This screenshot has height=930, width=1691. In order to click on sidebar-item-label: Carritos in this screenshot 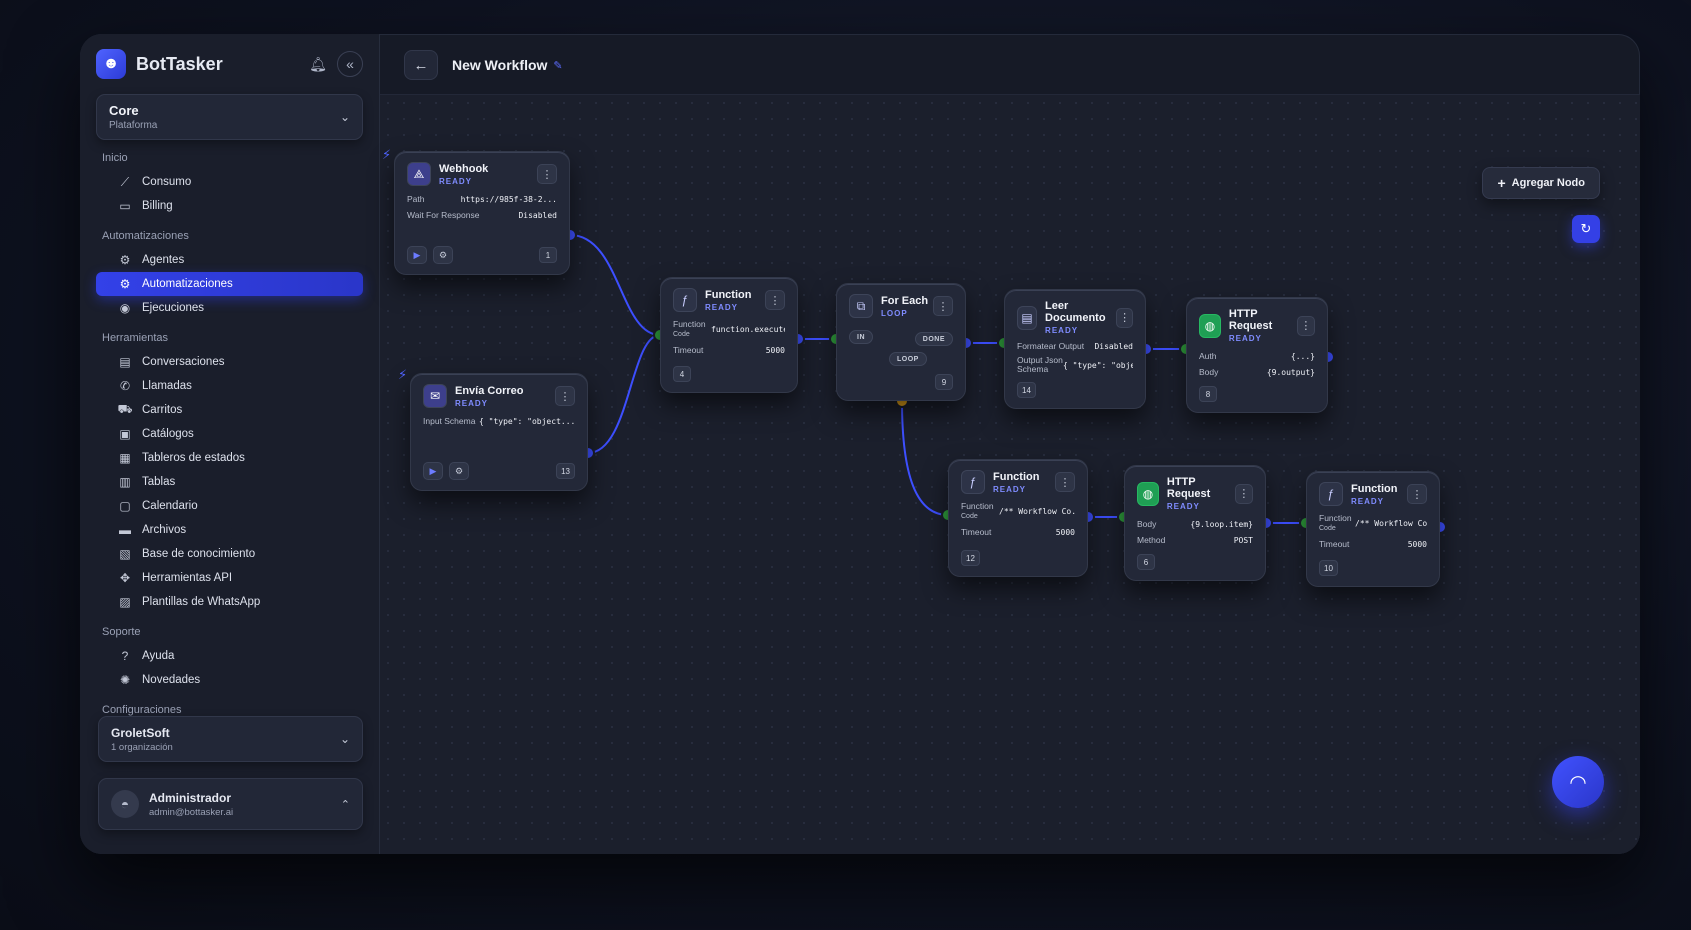, I will do `click(162, 410)`.